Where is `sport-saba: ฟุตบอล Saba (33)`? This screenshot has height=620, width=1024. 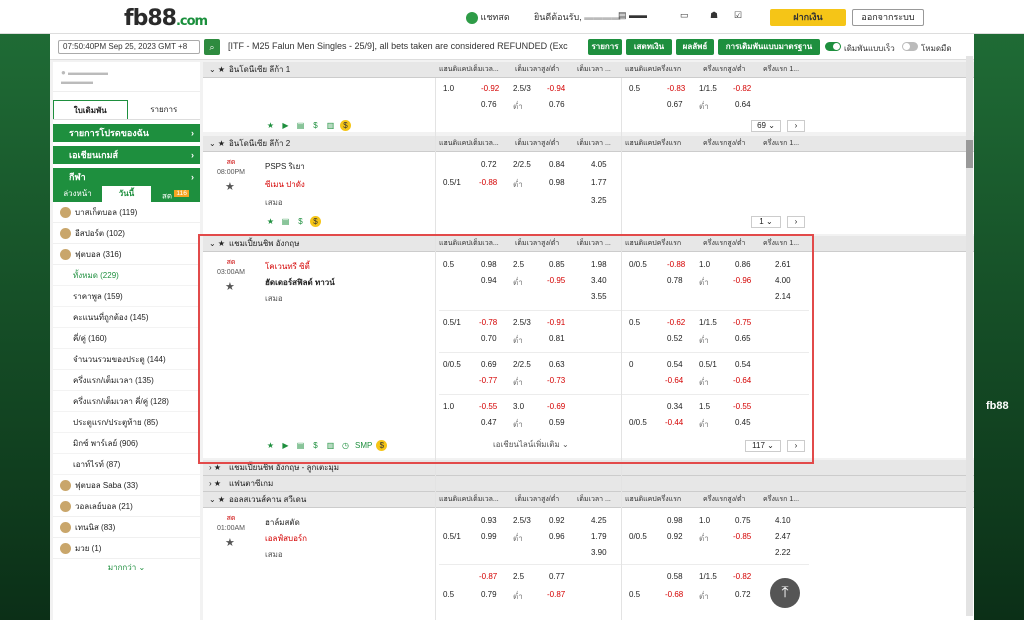
sport-saba: ฟุตบอล Saba (33) is located at coordinates (126, 485).